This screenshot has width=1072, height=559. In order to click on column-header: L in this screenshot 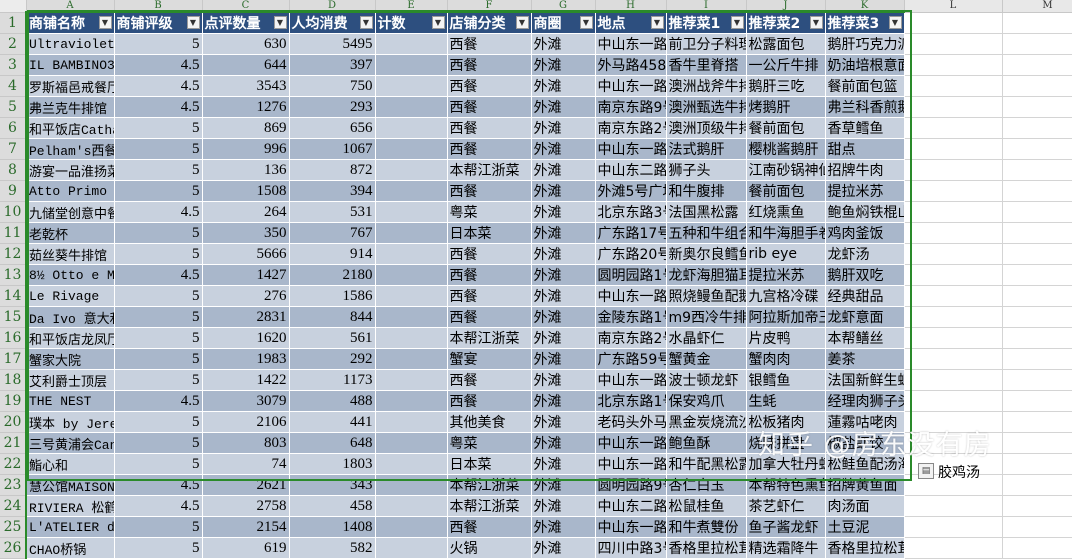, I will do `click(953, 6)`.